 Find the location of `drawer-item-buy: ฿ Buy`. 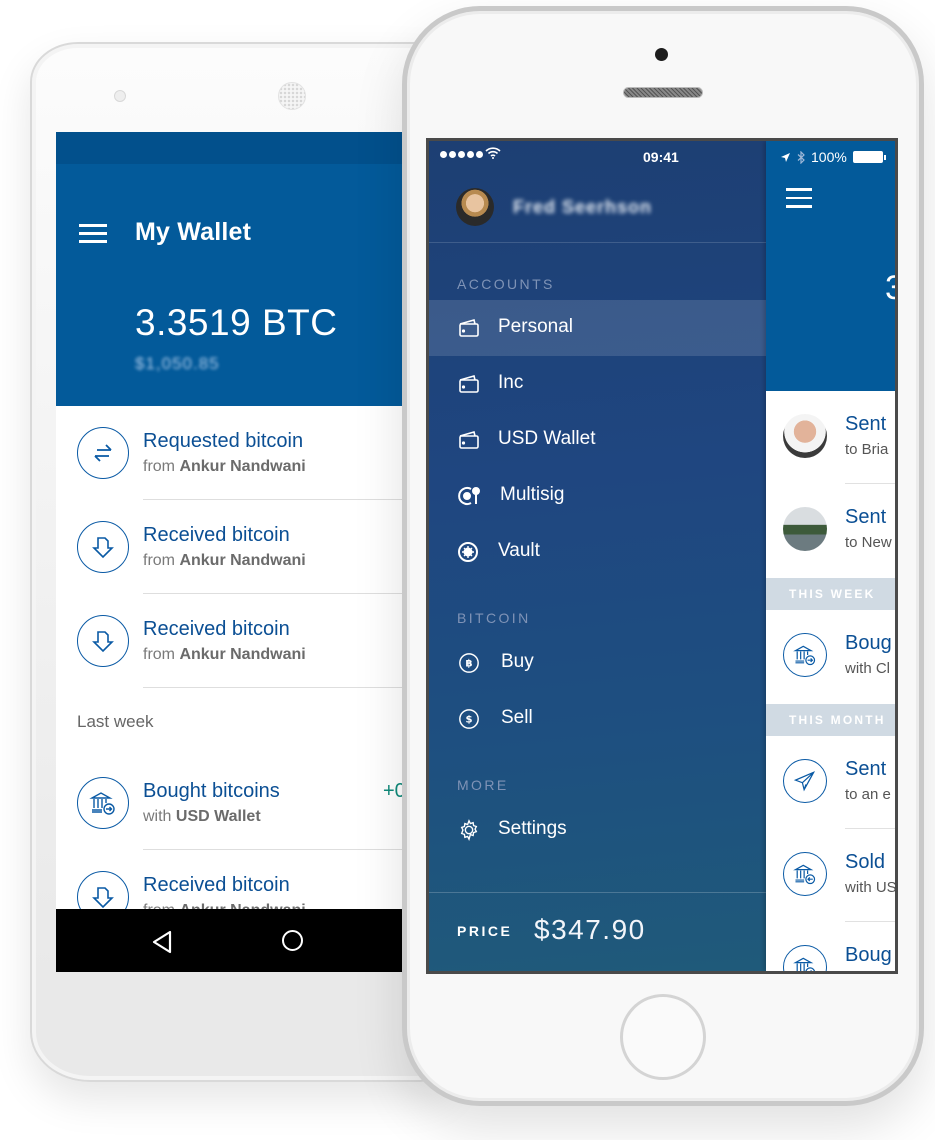

drawer-item-buy: ฿ Buy is located at coordinates (597, 663).